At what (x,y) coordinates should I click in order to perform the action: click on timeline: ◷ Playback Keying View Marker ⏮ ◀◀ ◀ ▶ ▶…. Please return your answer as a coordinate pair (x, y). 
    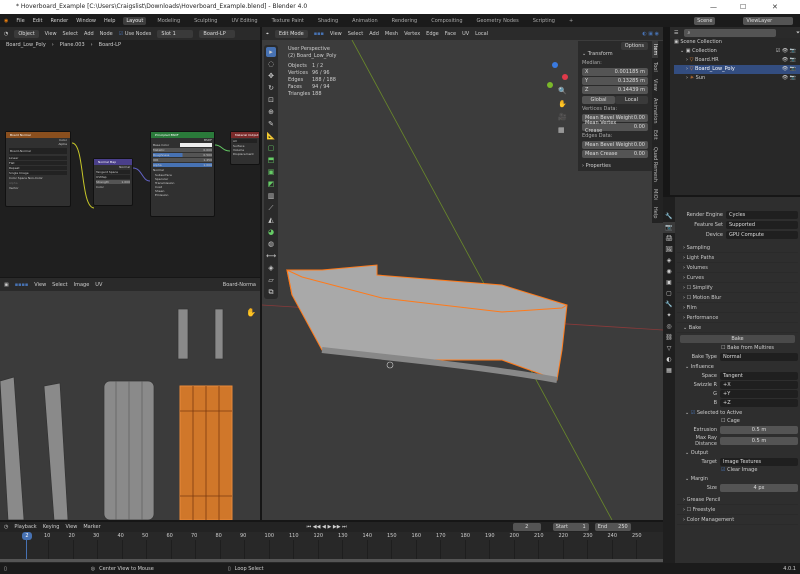
    Looking at the image, I should click on (331, 542).